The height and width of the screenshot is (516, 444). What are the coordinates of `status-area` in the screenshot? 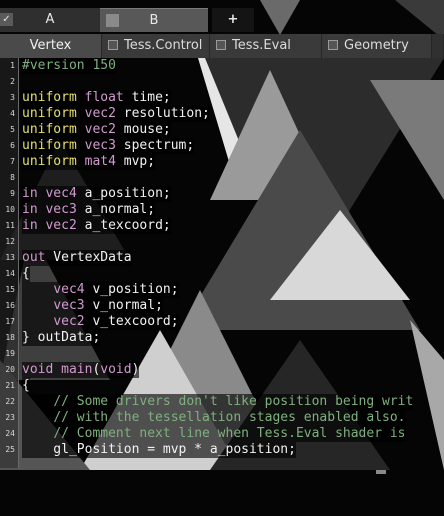 It's located at (222, 496).